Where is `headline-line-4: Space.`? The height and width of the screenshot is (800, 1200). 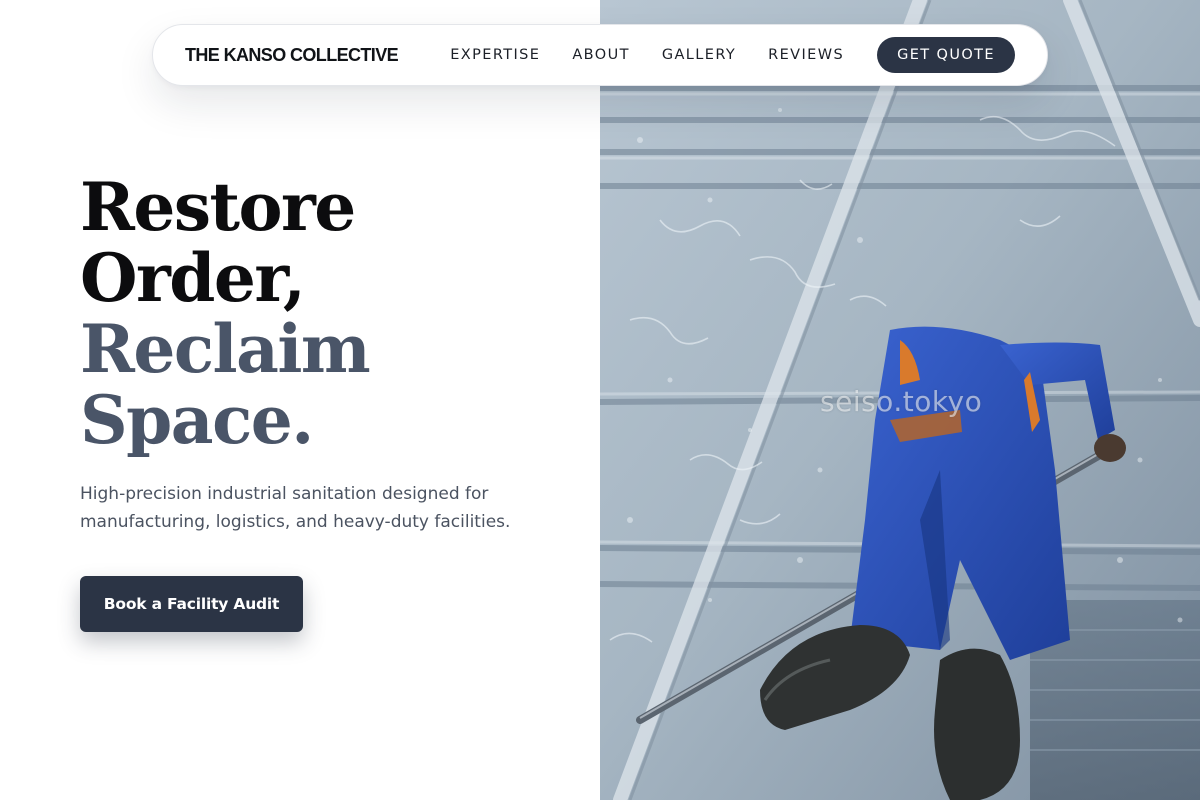 headline-line-4: Space. is located at coordinates (197, 420).